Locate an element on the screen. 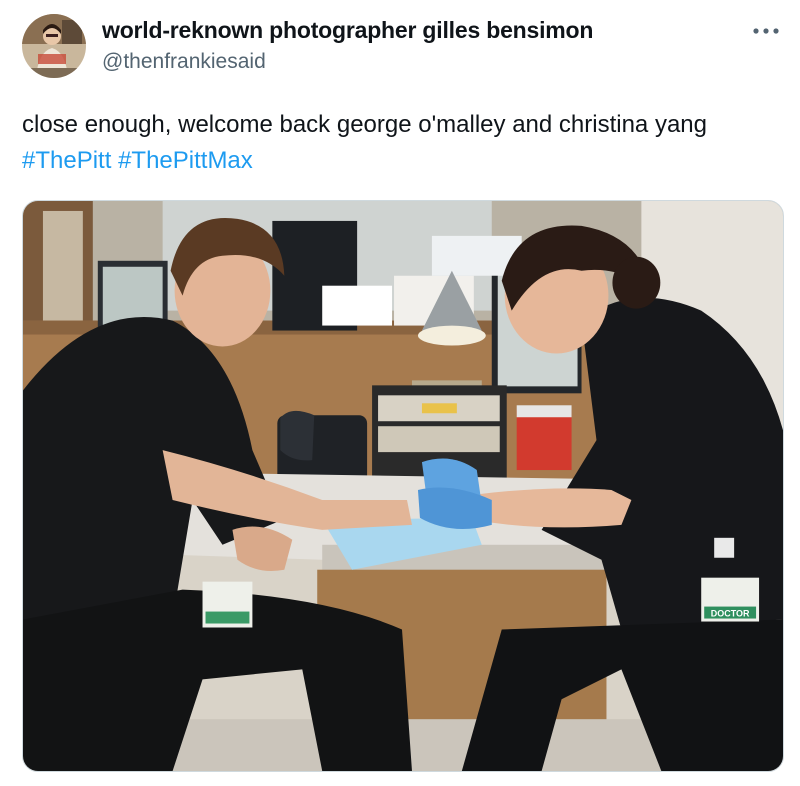  more-horizontal-icon is located at coordinates (766, 31).